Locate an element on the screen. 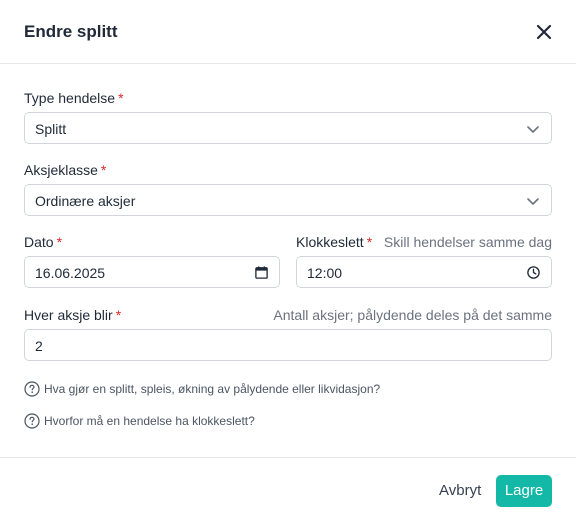 Image resolution: width=576 pixels, height=522 pixels. cancel-button: Avbryt is located at coordinates (460, 491).